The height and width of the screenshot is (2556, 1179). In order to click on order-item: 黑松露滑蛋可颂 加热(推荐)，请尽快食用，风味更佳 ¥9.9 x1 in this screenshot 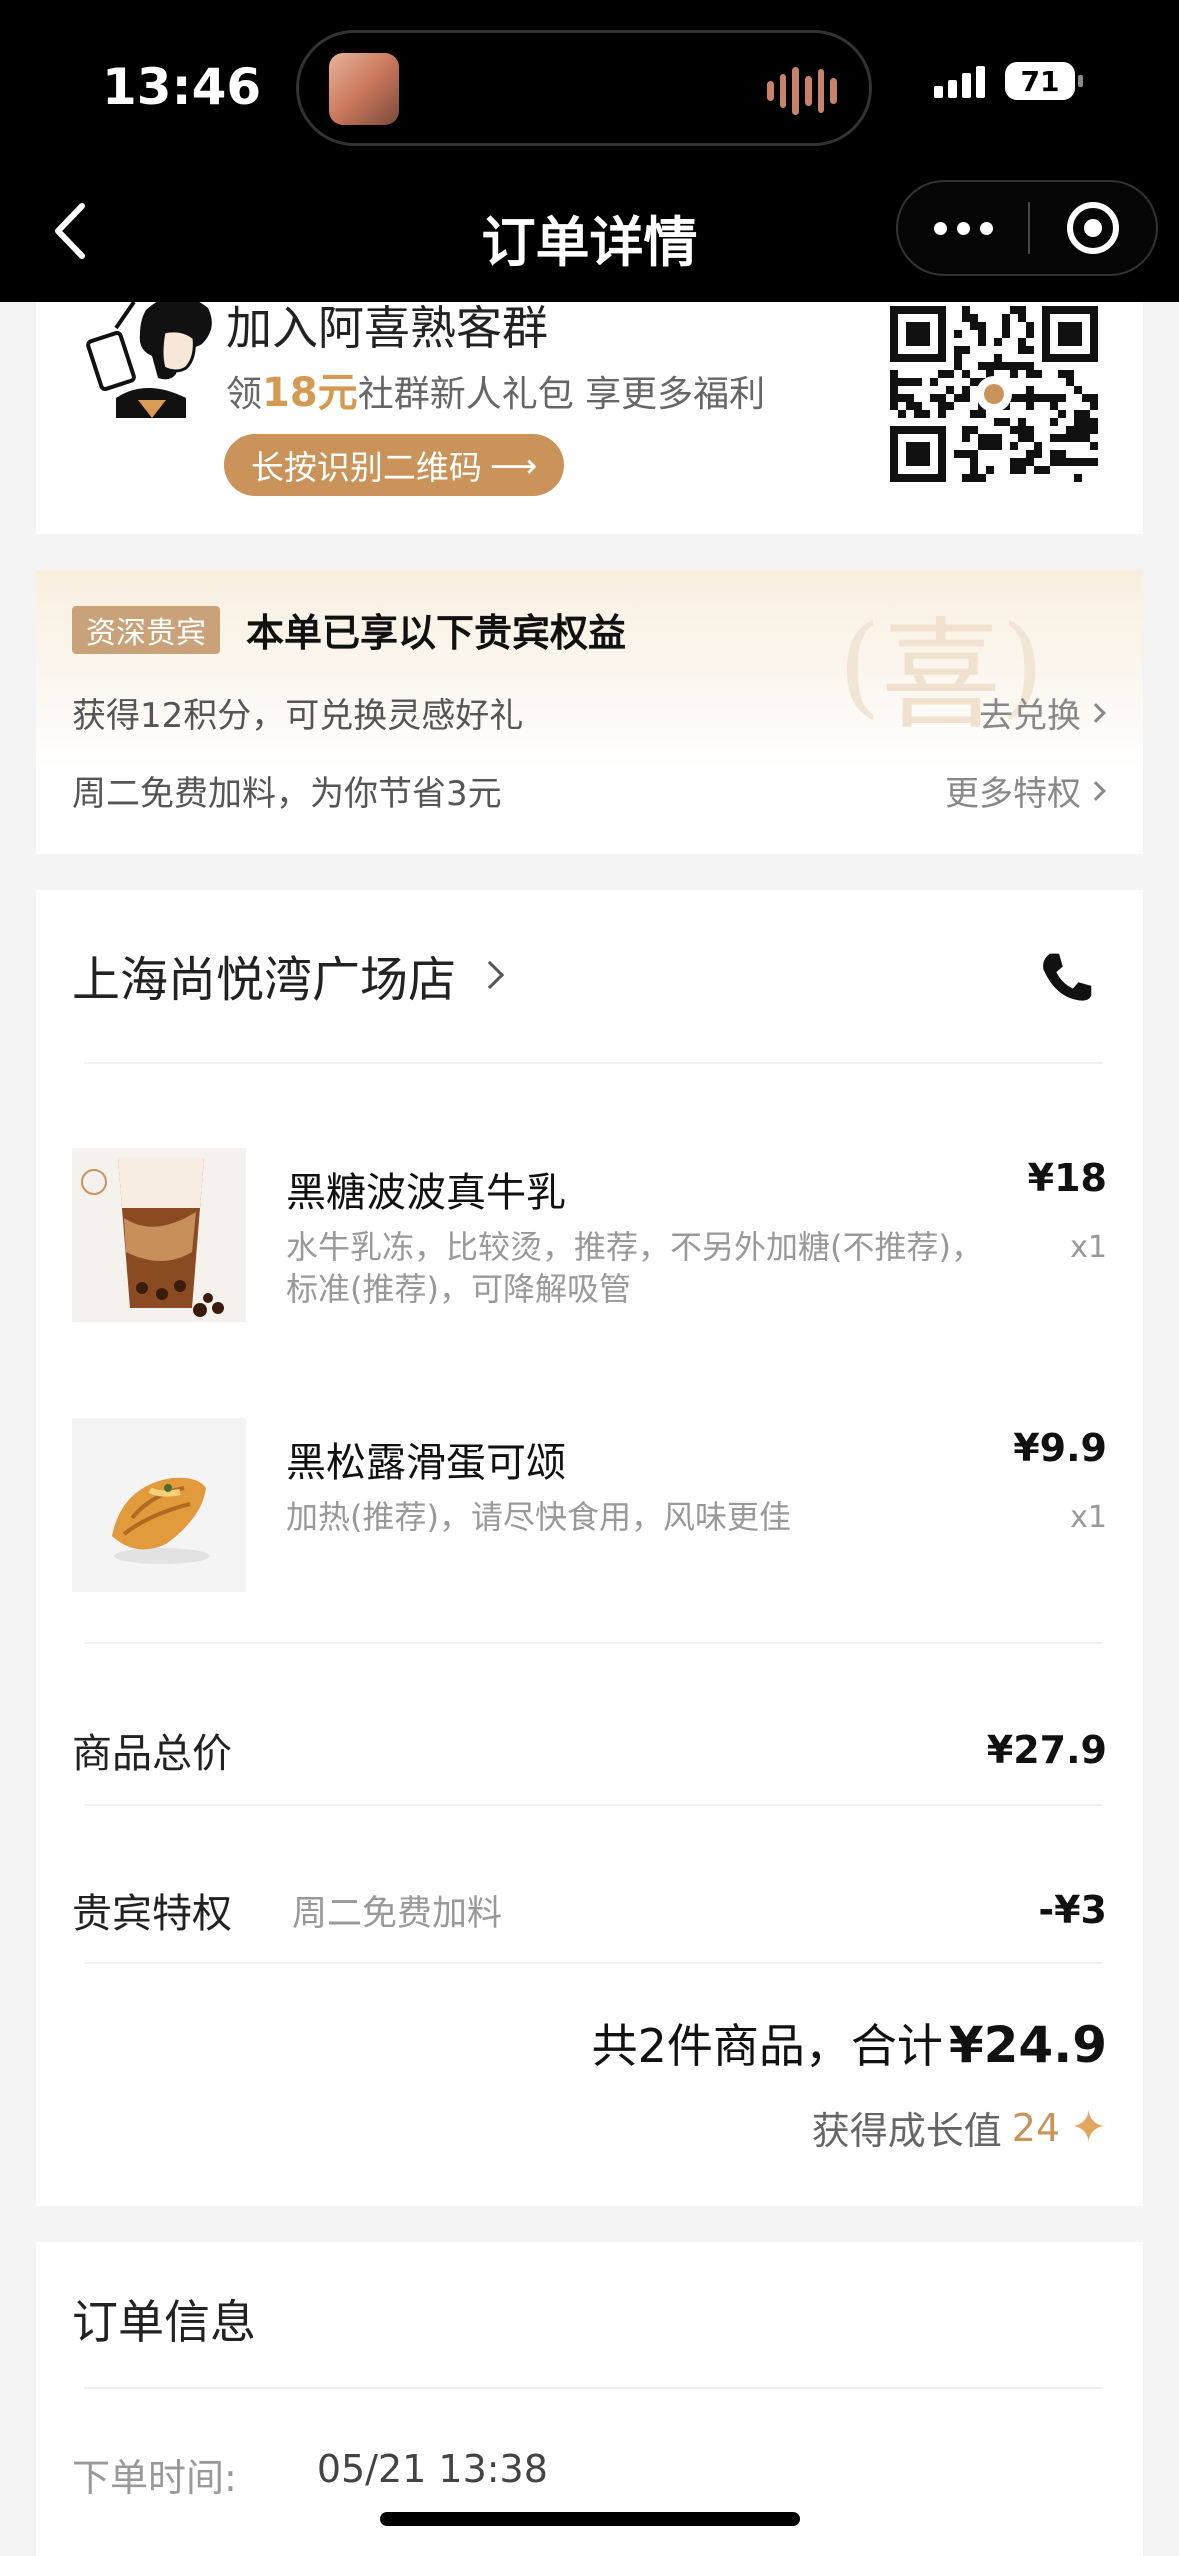, I will do `click(589, 1508)`.